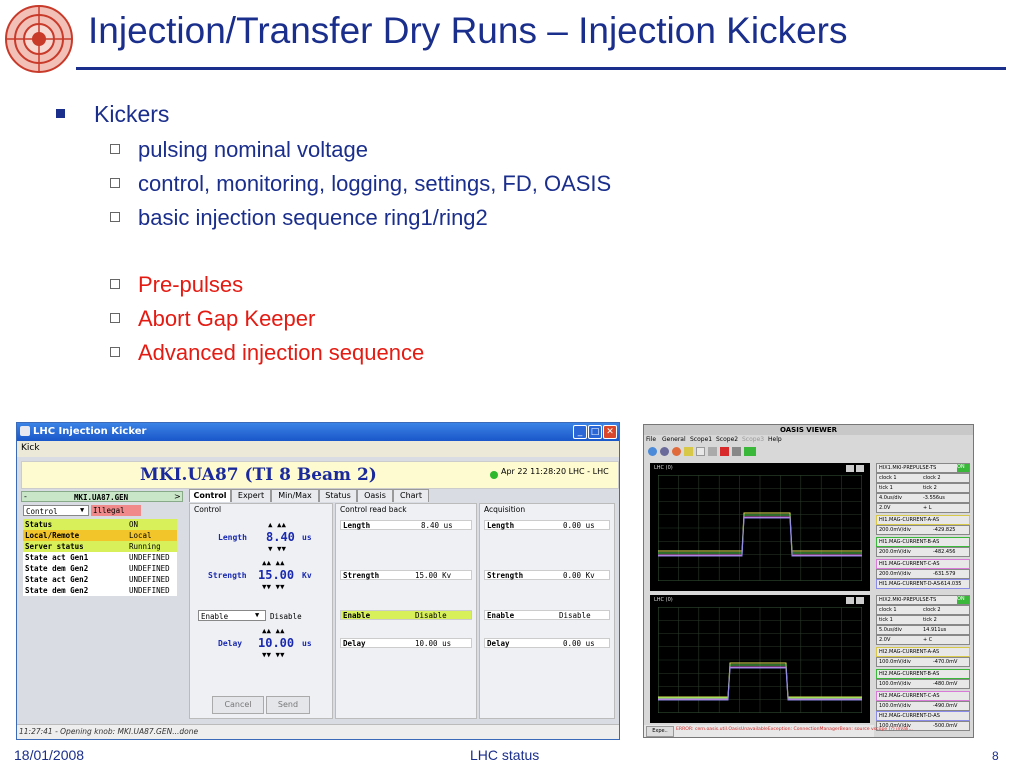 The width and height of the screenshot is (1024, 768). Describe the element at coordinates (505, 755) in the screenshot. I see `footer-title: LHC status` at that location.